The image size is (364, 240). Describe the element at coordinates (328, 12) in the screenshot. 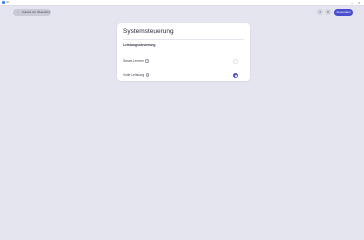

I see `settings-icon: ⚙` at that location.